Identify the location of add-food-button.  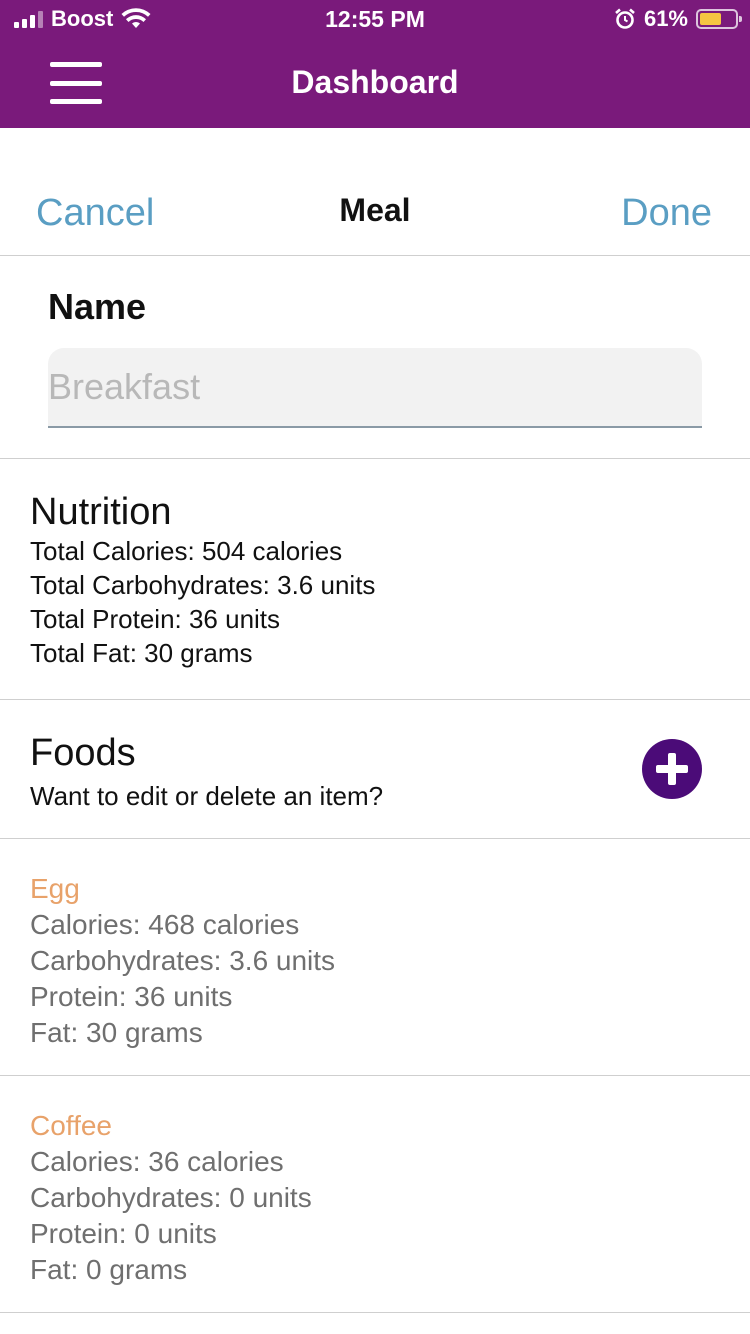
(672, 769).